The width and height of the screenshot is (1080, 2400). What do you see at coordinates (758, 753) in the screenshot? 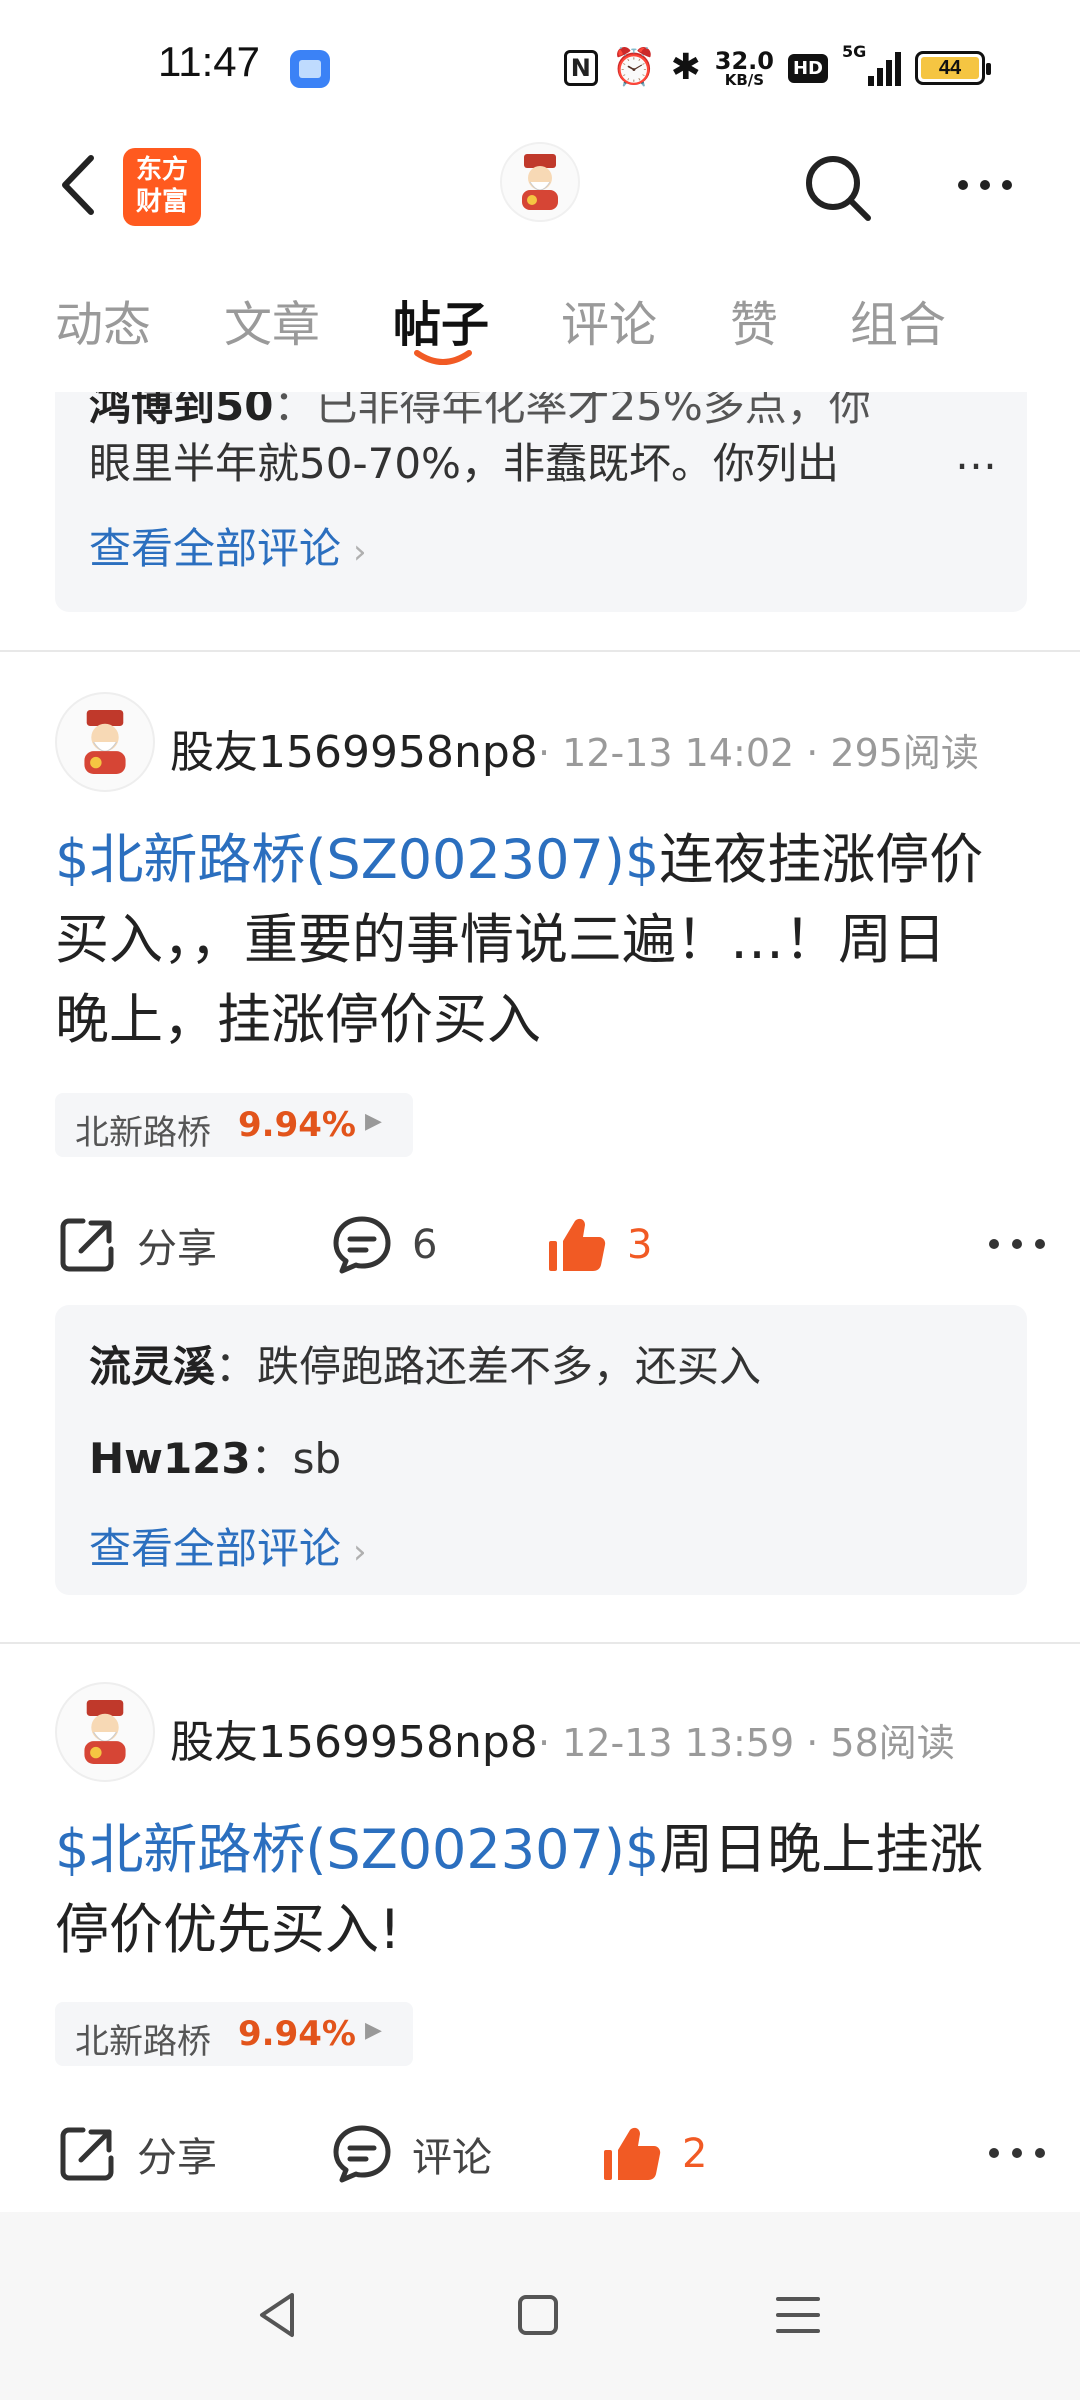
I see `post-meta: · 12-13 14:02 · 295阅读` at bounding box center [758, 753].